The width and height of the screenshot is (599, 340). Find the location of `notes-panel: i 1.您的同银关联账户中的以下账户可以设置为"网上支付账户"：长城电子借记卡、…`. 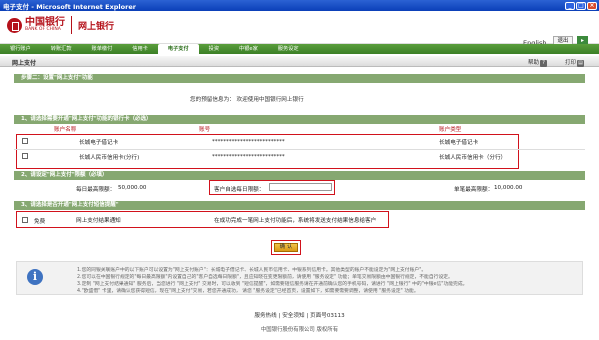

notes-panel: i 1.您的同银关联账户中的以下账户可以设置为"网上支付账户"：长城电子借记卡、… is located at coordinates (299, 278).